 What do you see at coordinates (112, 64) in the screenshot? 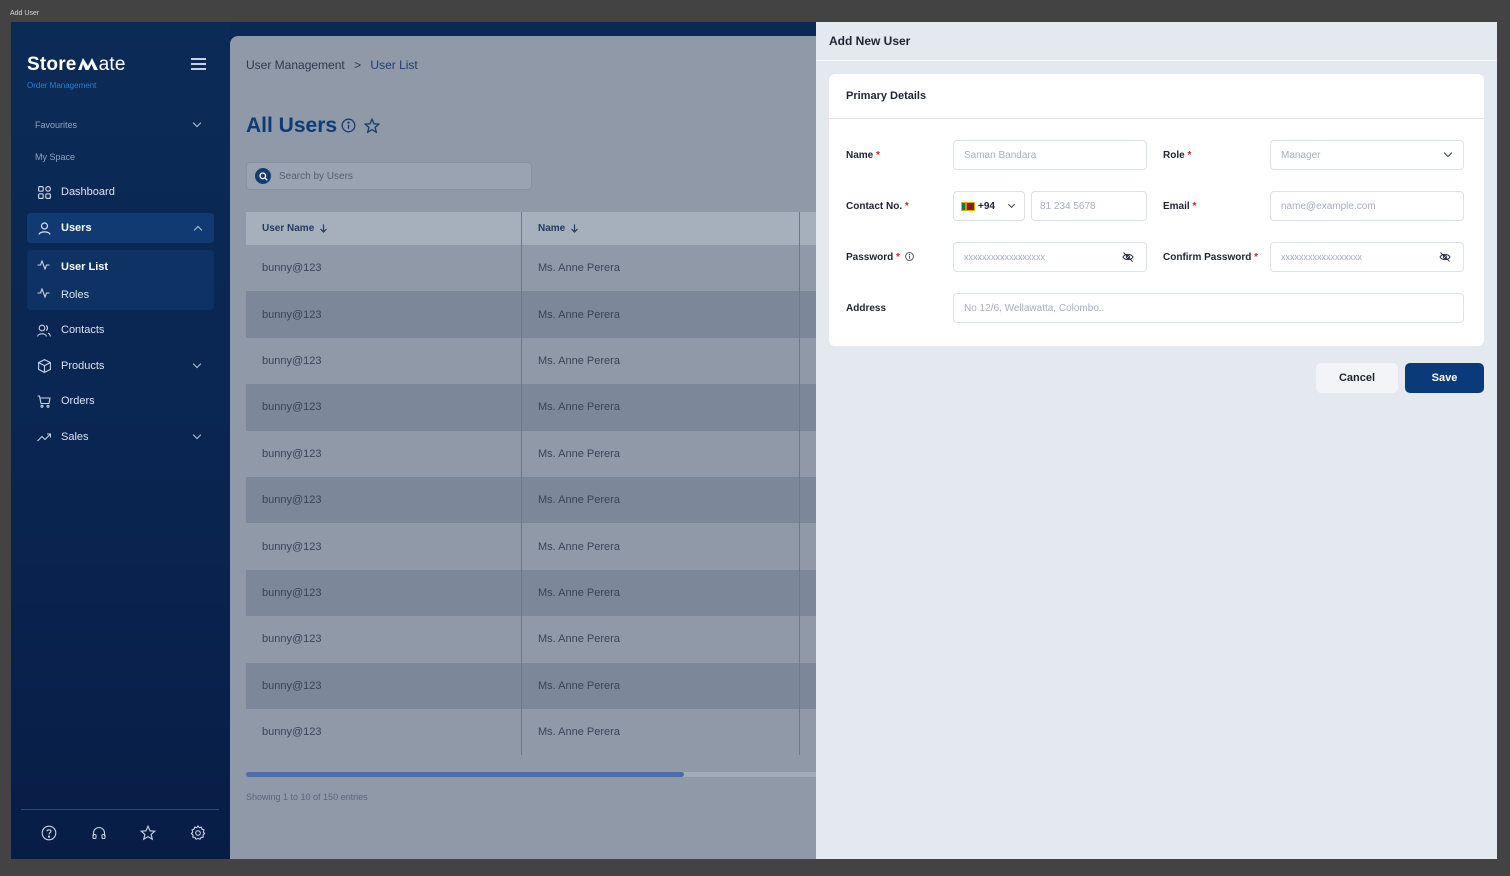
I see `logo-text-thin: ate` at bounding box center [112, 64].